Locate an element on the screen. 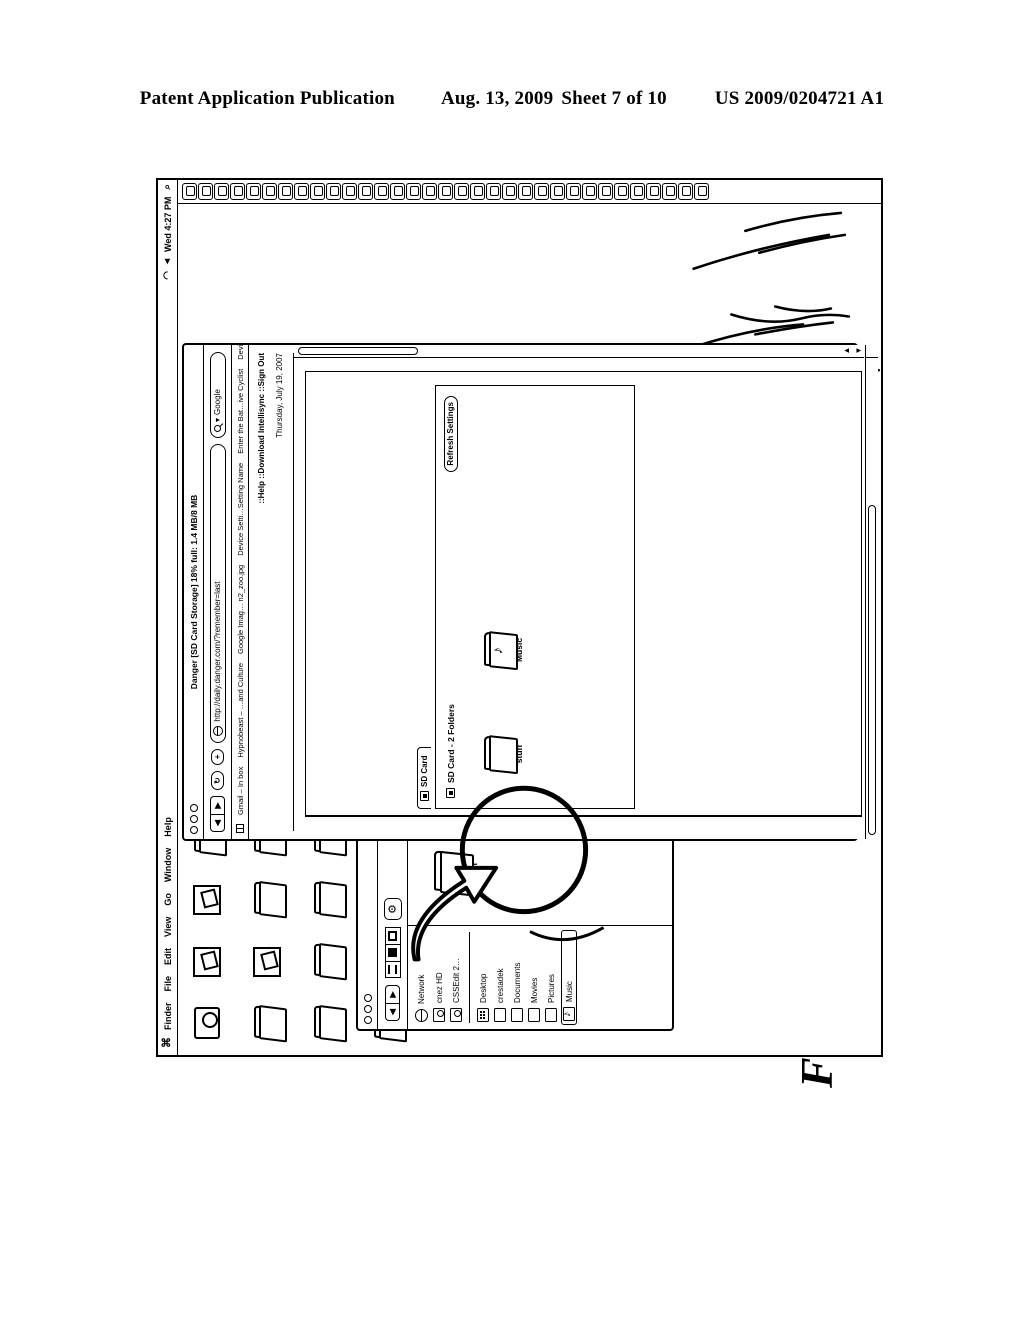  bookmark-device-settings-name: Device Setti…Setting Name is located at coordinates (240, 509).